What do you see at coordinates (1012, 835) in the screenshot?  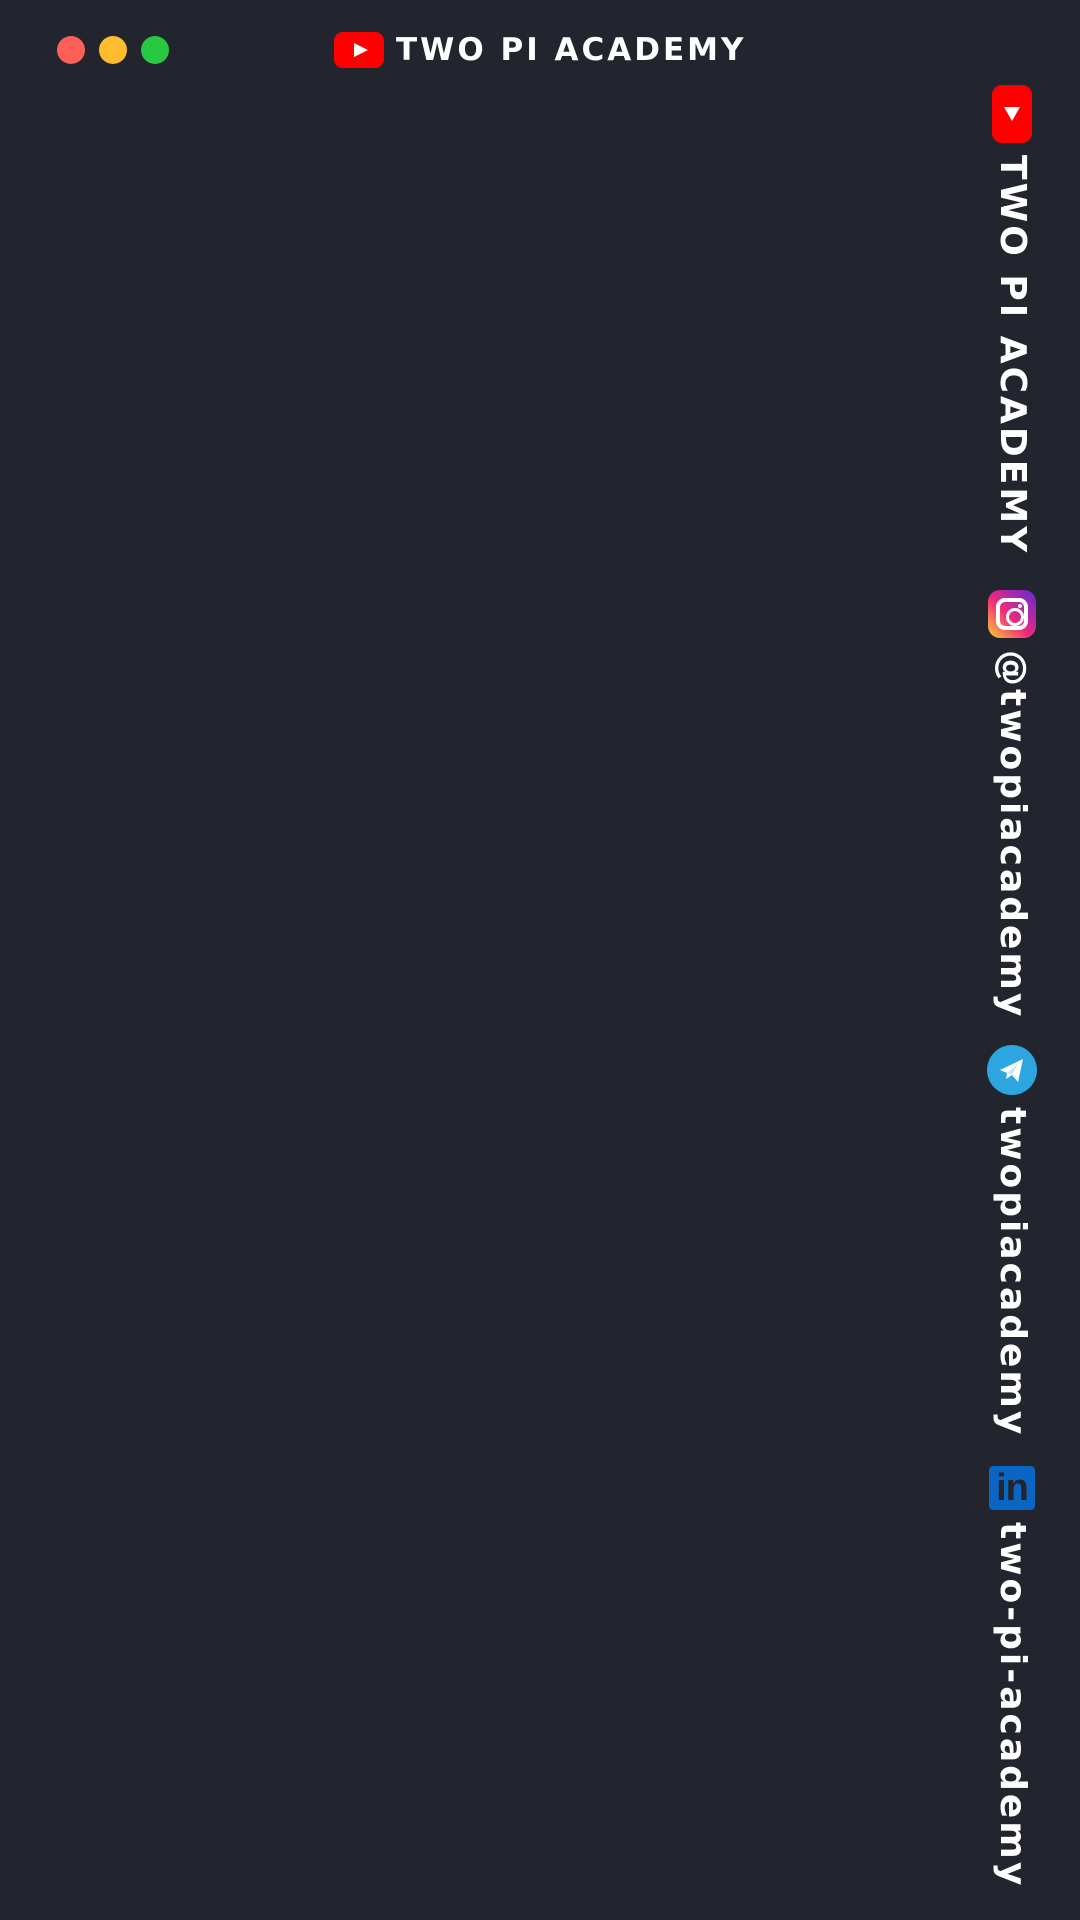 I see `instagram-label: @twopiacademy` at bounding box center [1012, 835].